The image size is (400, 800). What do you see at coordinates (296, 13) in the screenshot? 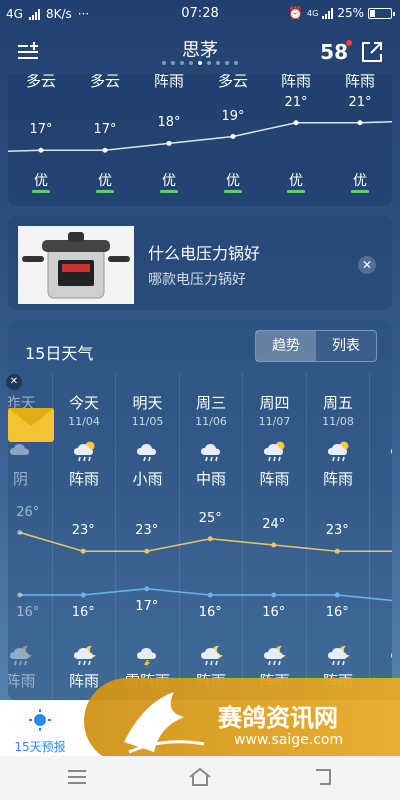
I see `alarm-icon: ⏰` at bounding box center [296, 13].